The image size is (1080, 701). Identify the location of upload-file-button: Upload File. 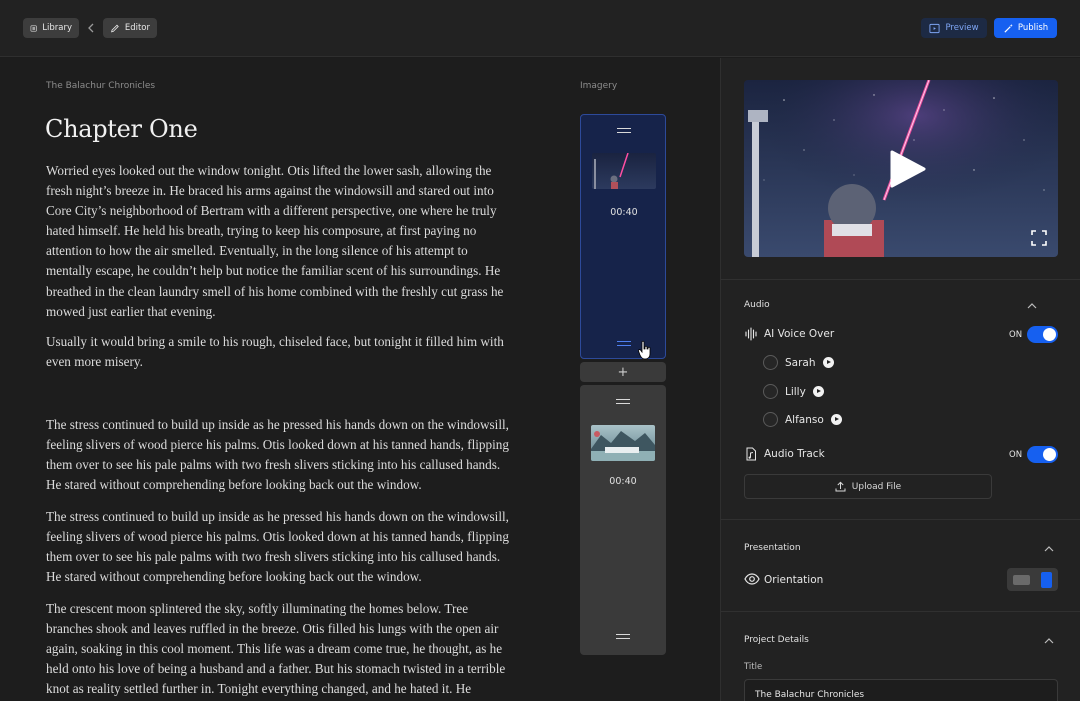
(868, 486).